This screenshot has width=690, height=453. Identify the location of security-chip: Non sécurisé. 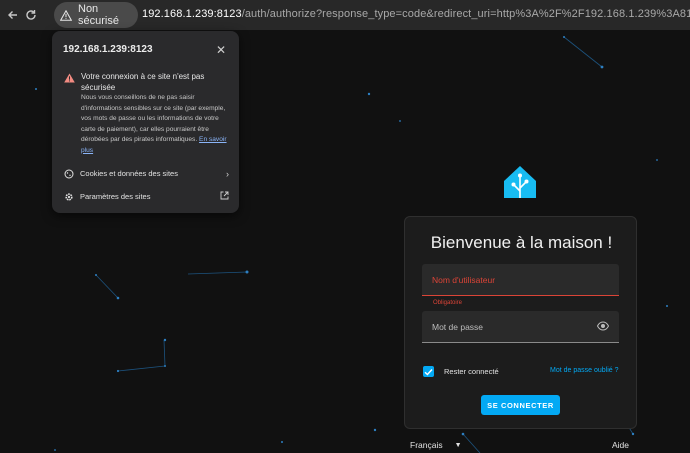
(96, 15).